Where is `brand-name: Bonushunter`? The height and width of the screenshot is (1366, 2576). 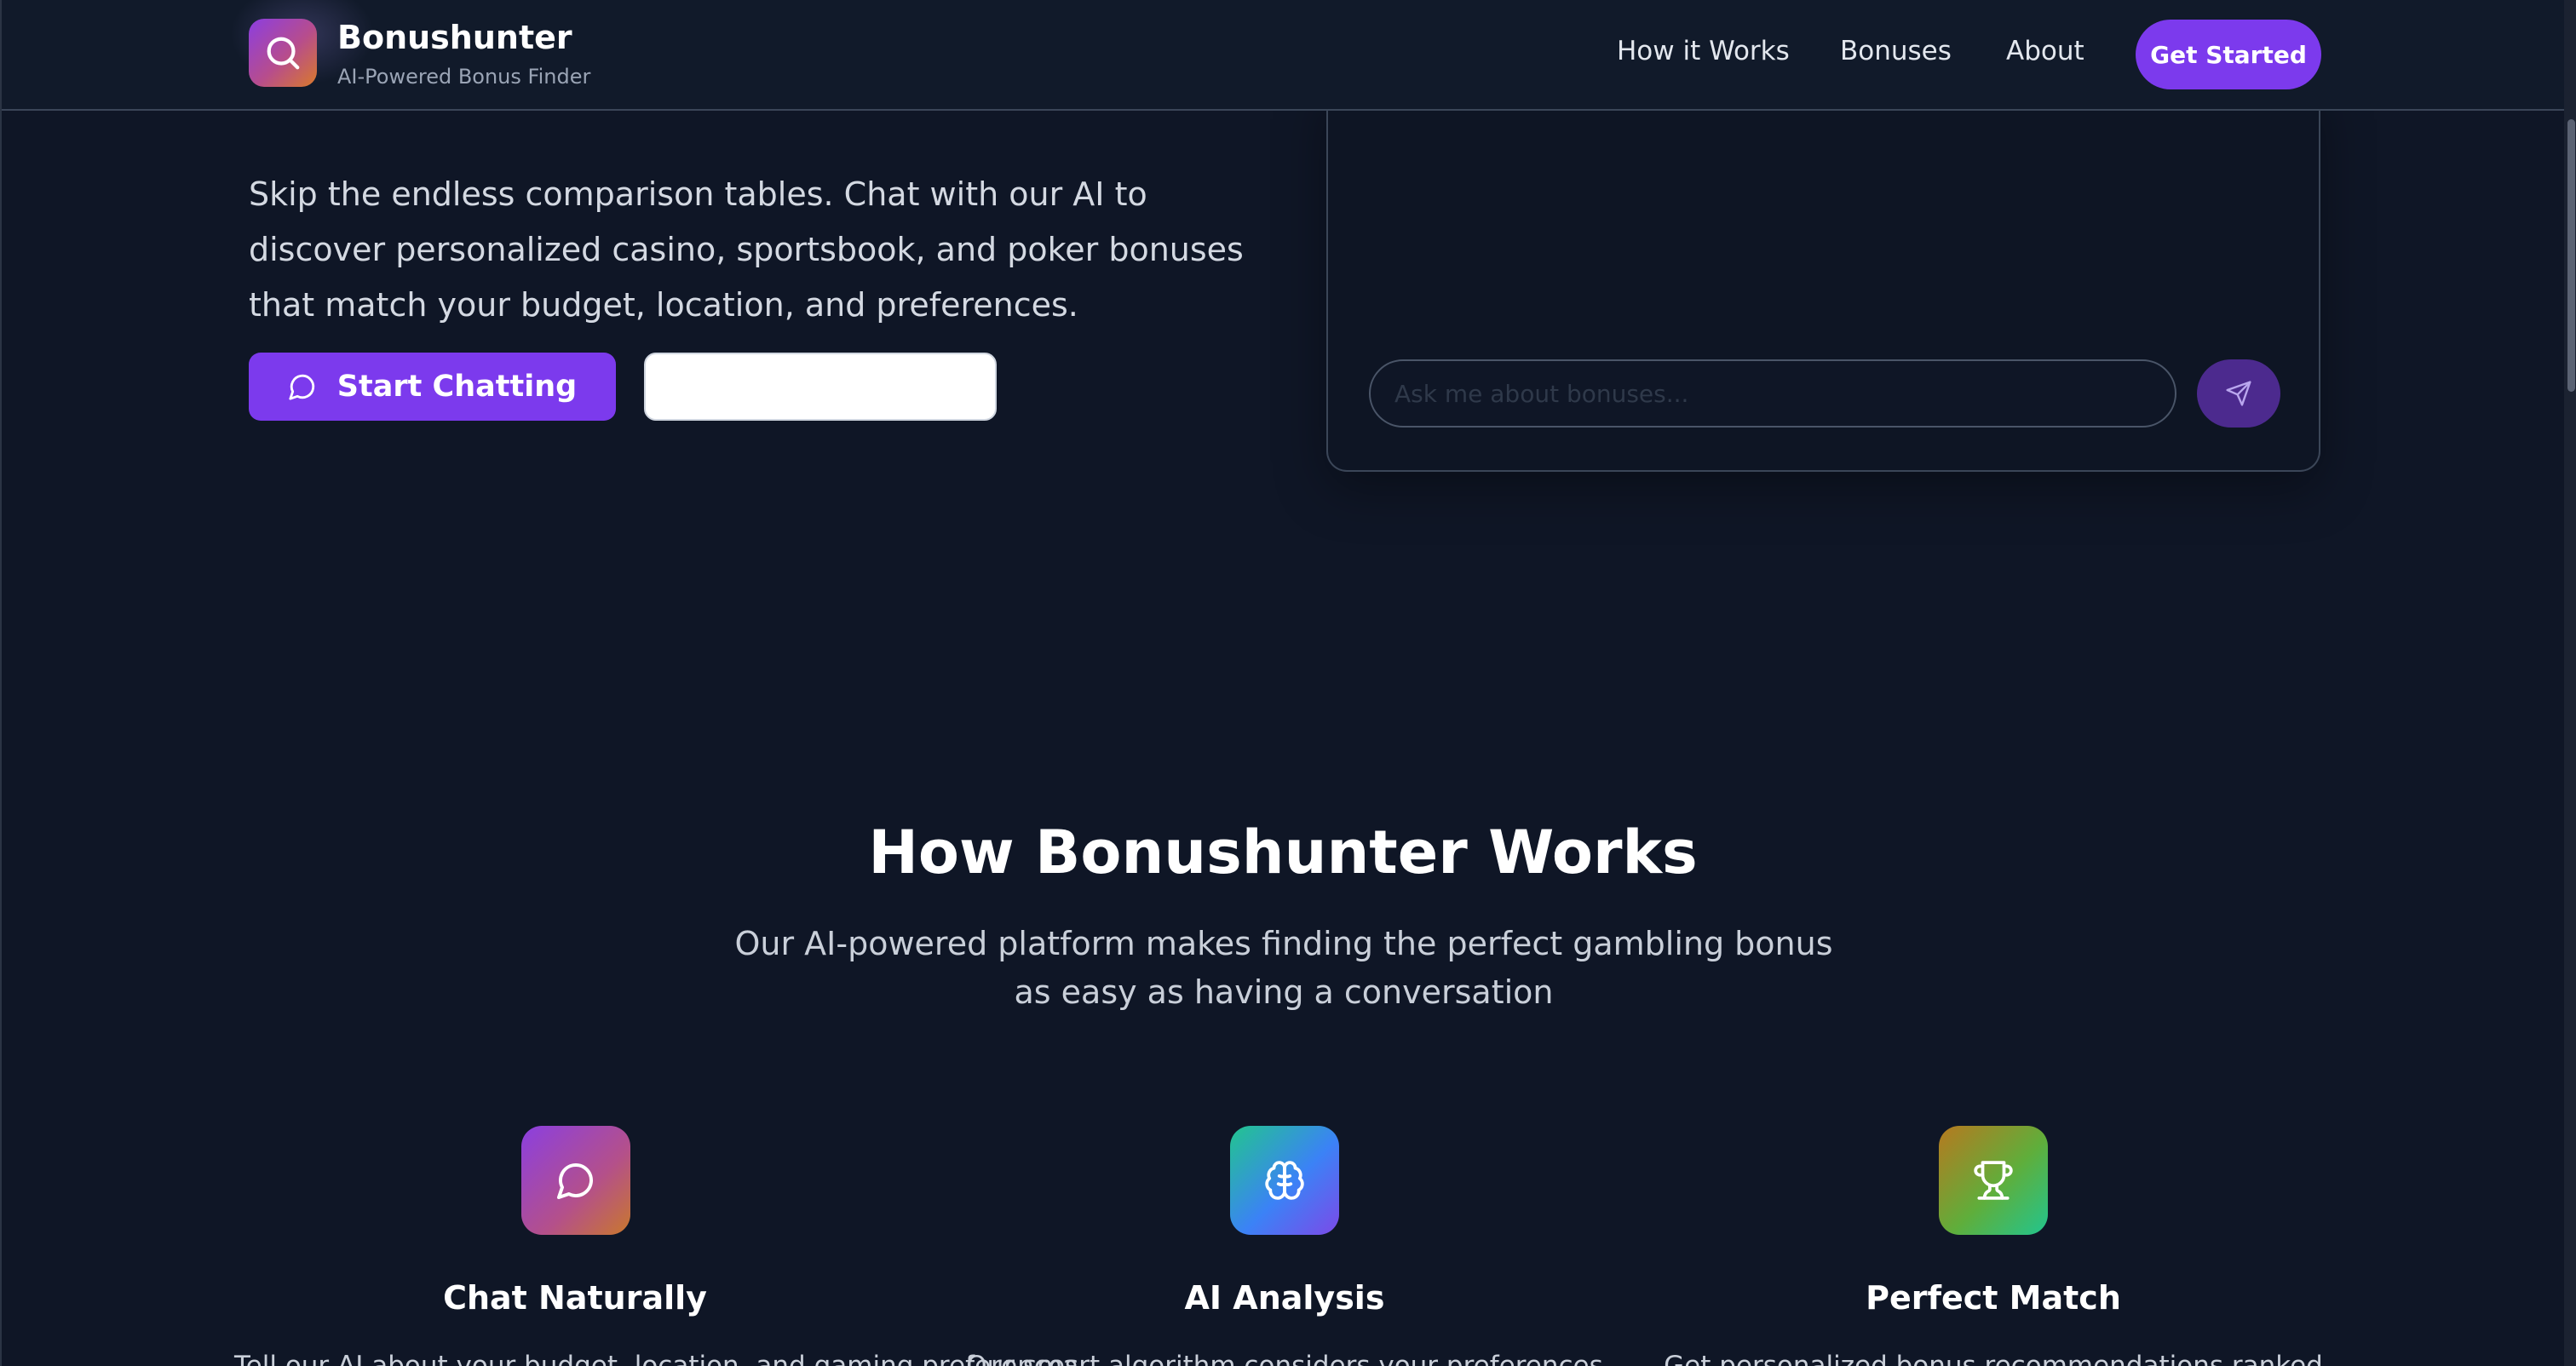
brand-name: Bonushunter is located at coordinates (455, 38).